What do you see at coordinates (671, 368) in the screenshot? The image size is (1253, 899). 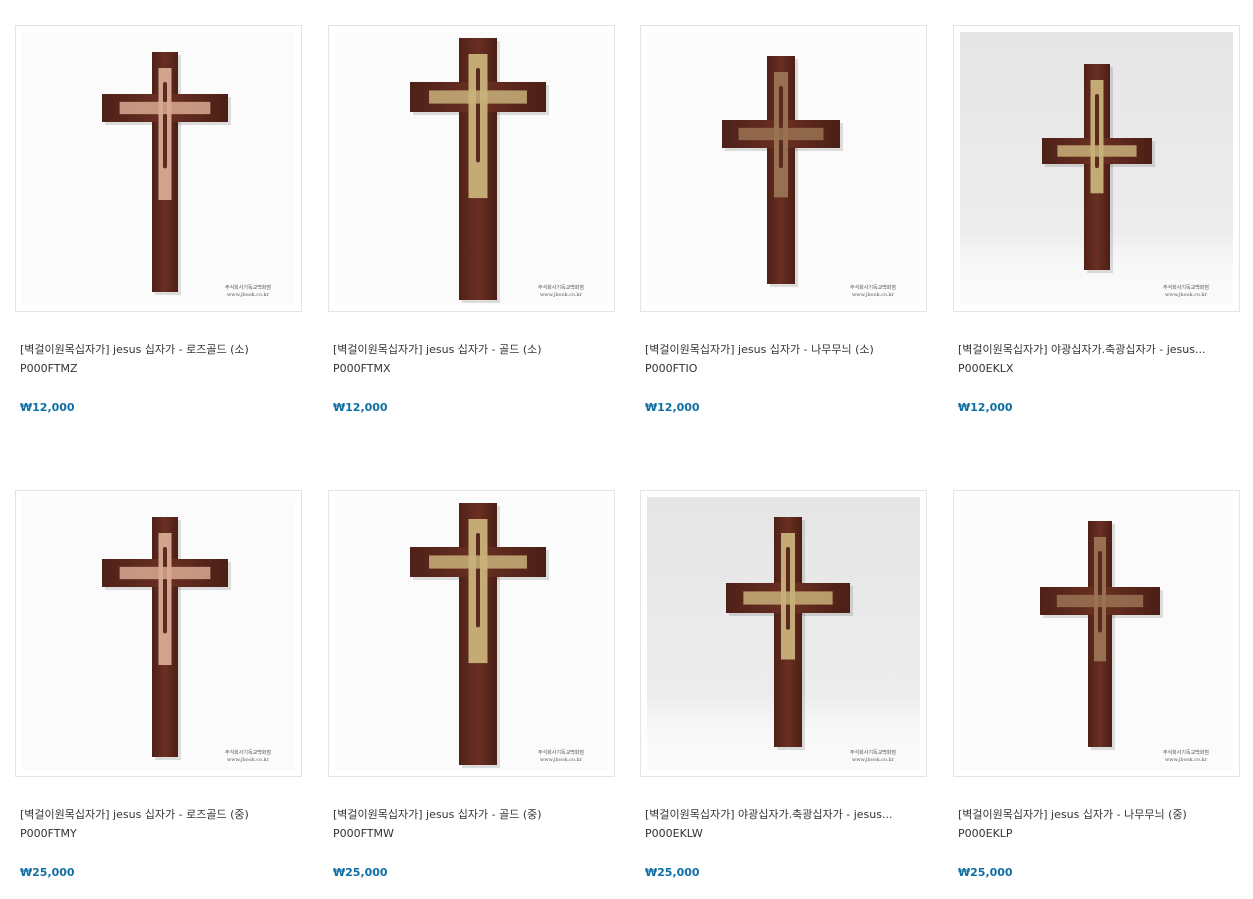 I see `product-code: P000FTIO` at bounding box center [671, 368].